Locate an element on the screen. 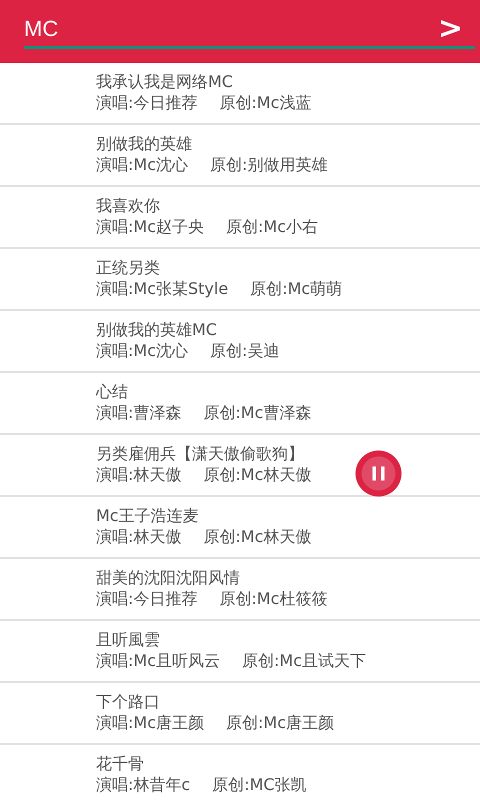 Image resolution: width=480 pixels, height=800 pixels. search-bar: MC > is located at coordinates (240, 31).